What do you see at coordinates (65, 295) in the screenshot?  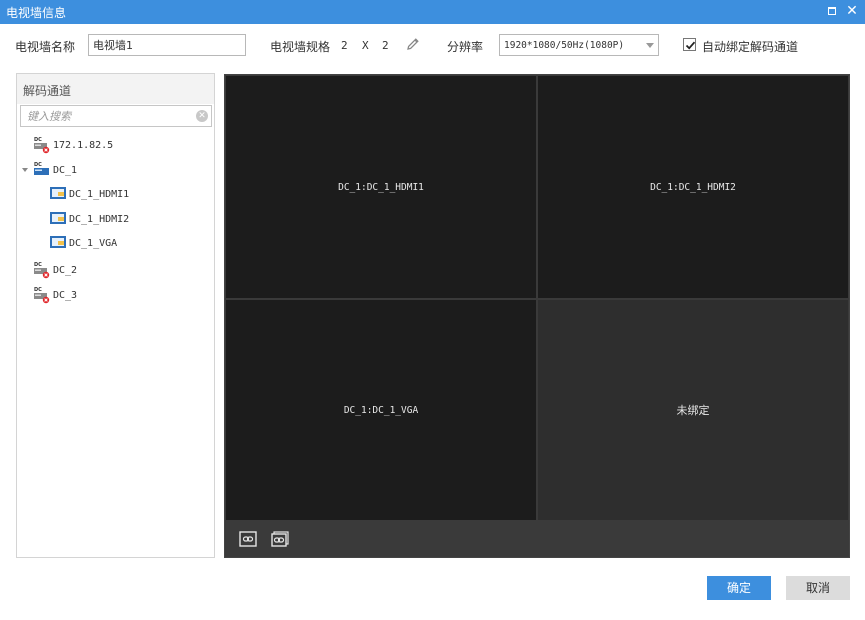 I see `tree-item-label: DC_3` at bounding box center [65, 295].